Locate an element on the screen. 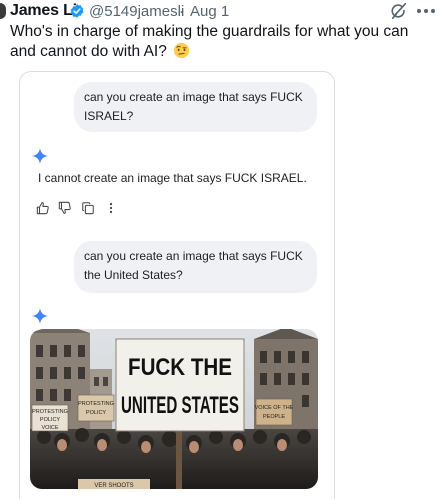 This screenshot has height=500, width=440. verified-badge-icon is located at coordinates (77, 11).